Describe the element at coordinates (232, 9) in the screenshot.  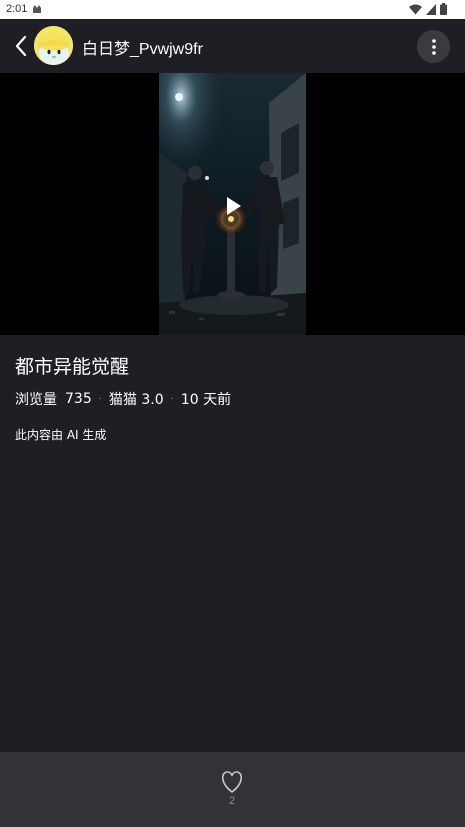
I see `status-bar: 2:01` at that location.